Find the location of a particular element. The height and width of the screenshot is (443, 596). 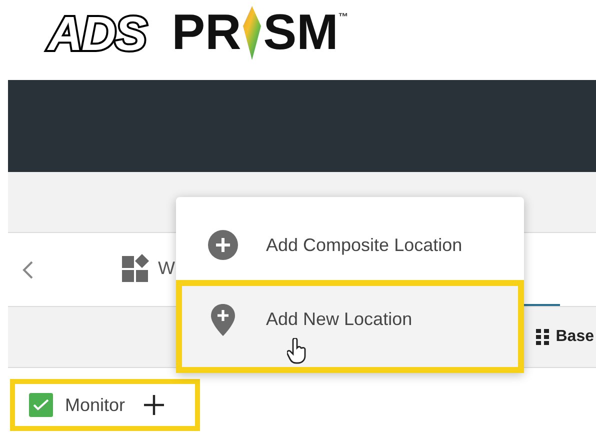

check-icon is located at coordinates (41, 405).